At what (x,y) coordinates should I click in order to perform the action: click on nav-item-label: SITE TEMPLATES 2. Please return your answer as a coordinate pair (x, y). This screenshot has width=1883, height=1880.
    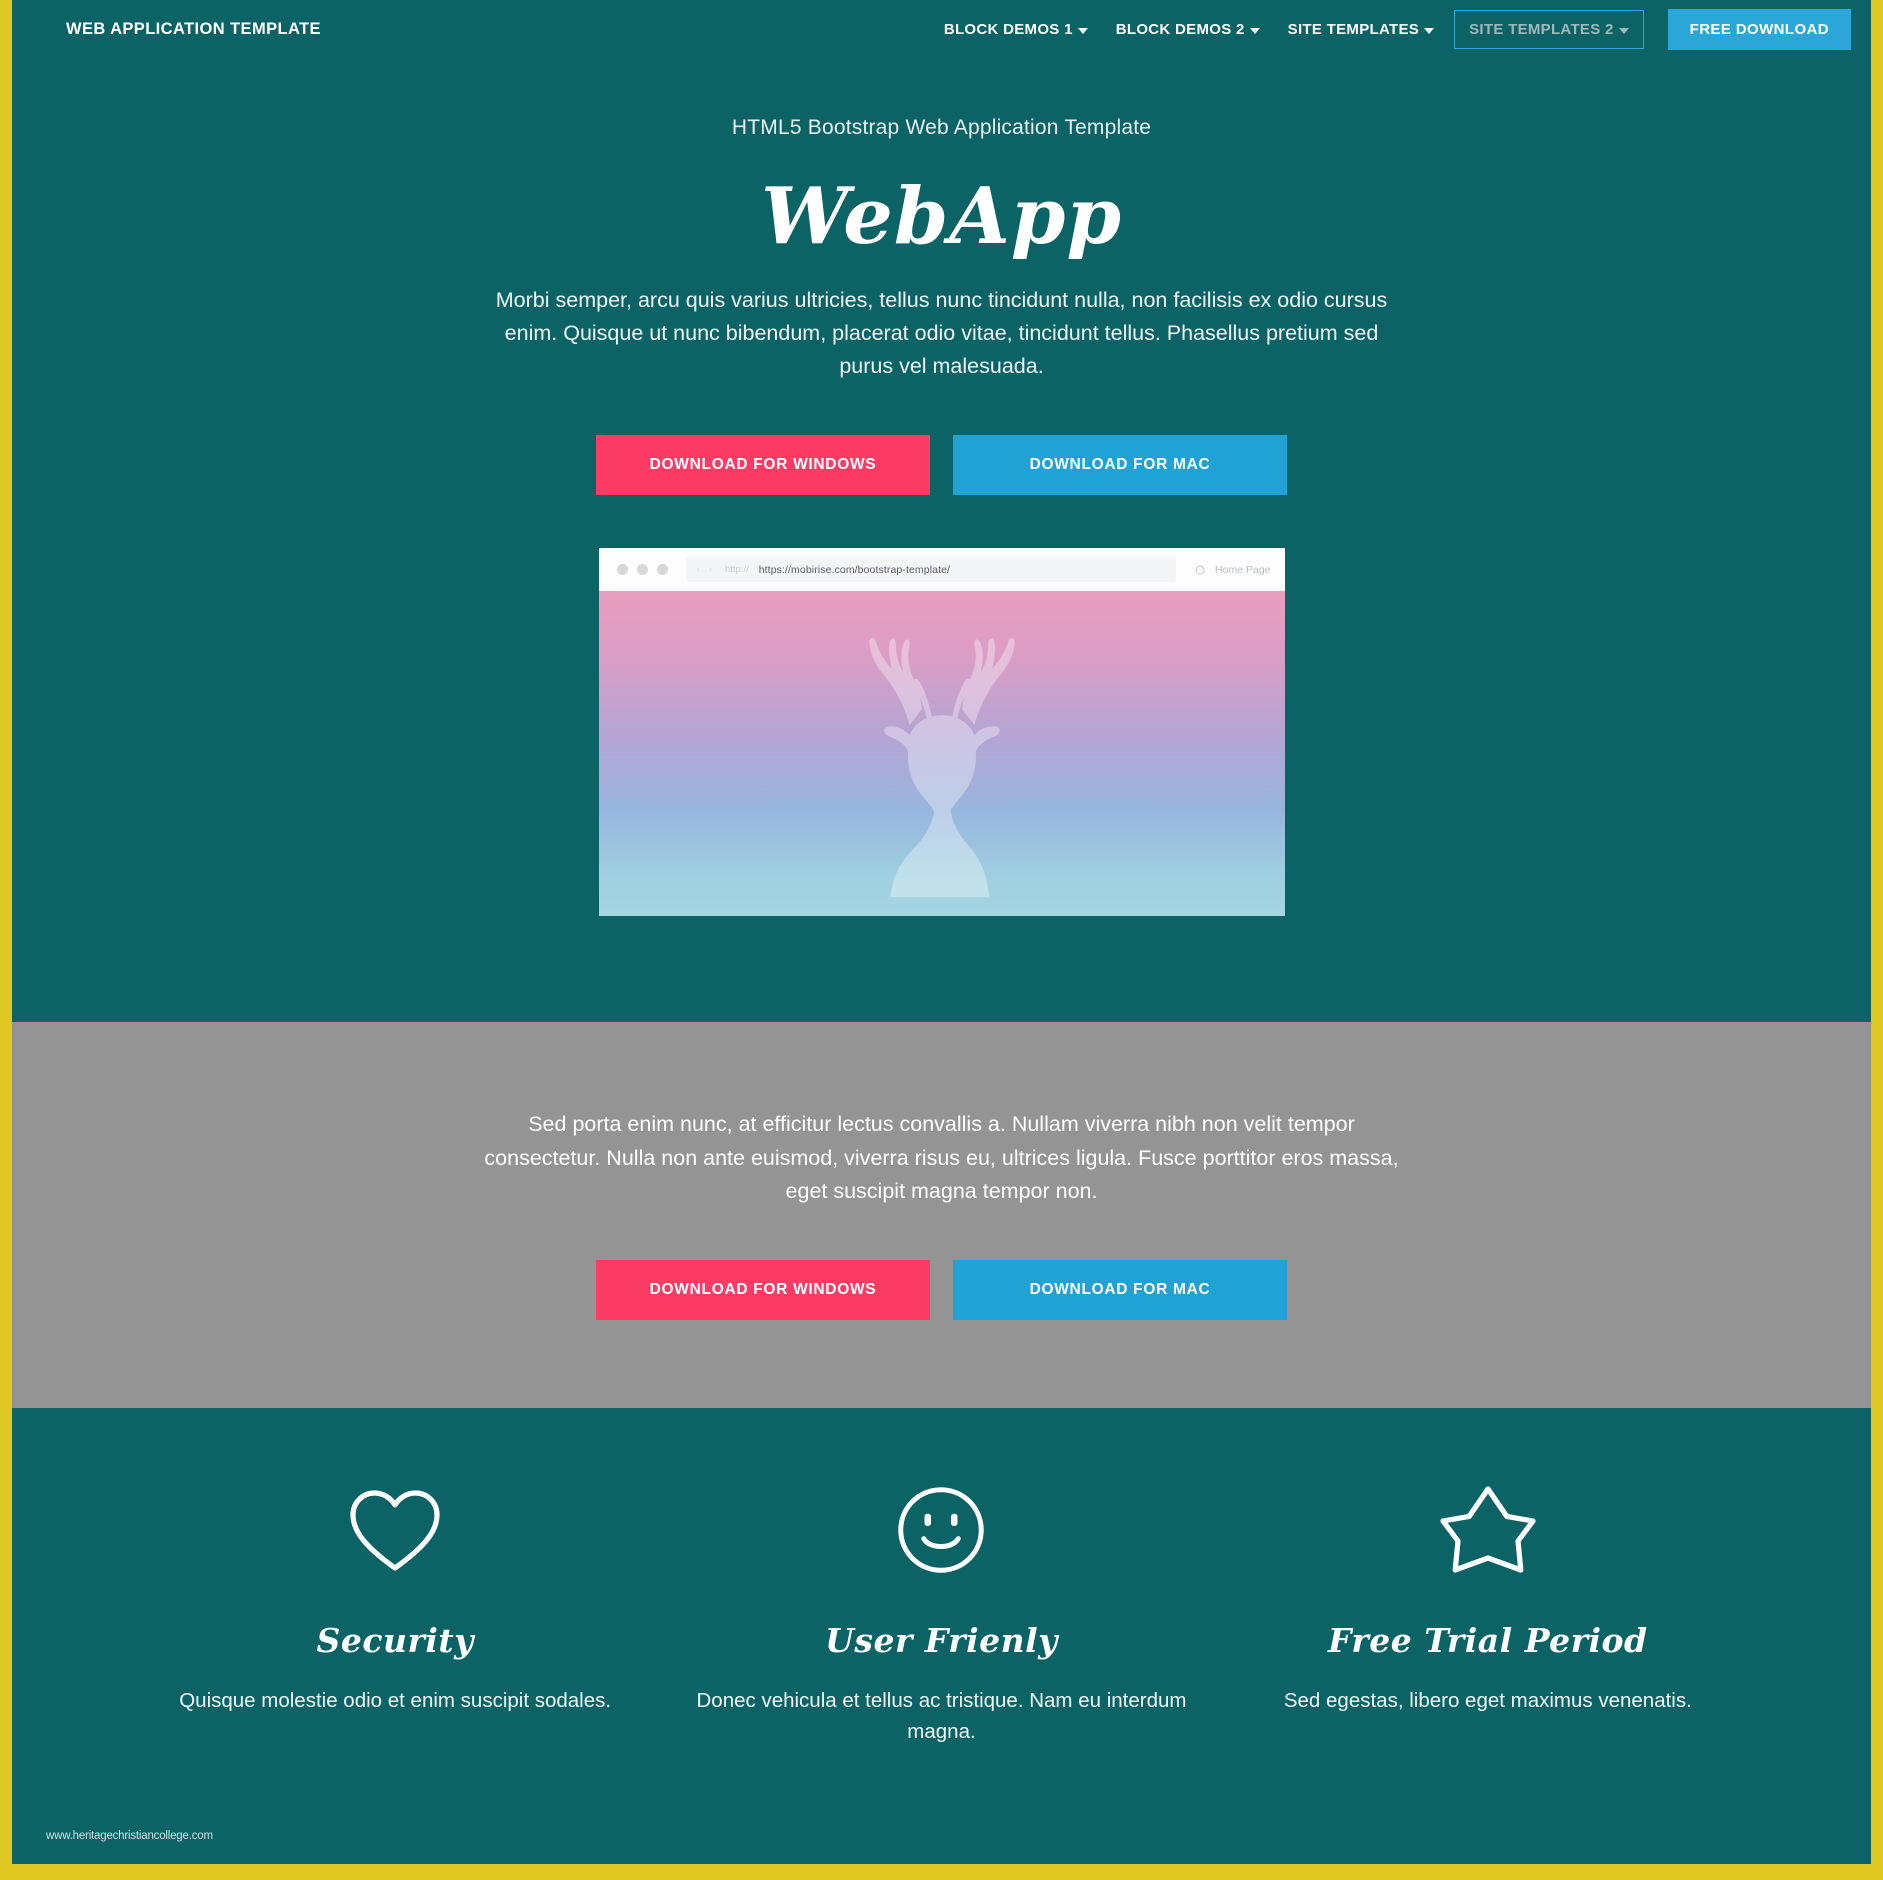
    Looking at the image, I should click on (1541, 29).